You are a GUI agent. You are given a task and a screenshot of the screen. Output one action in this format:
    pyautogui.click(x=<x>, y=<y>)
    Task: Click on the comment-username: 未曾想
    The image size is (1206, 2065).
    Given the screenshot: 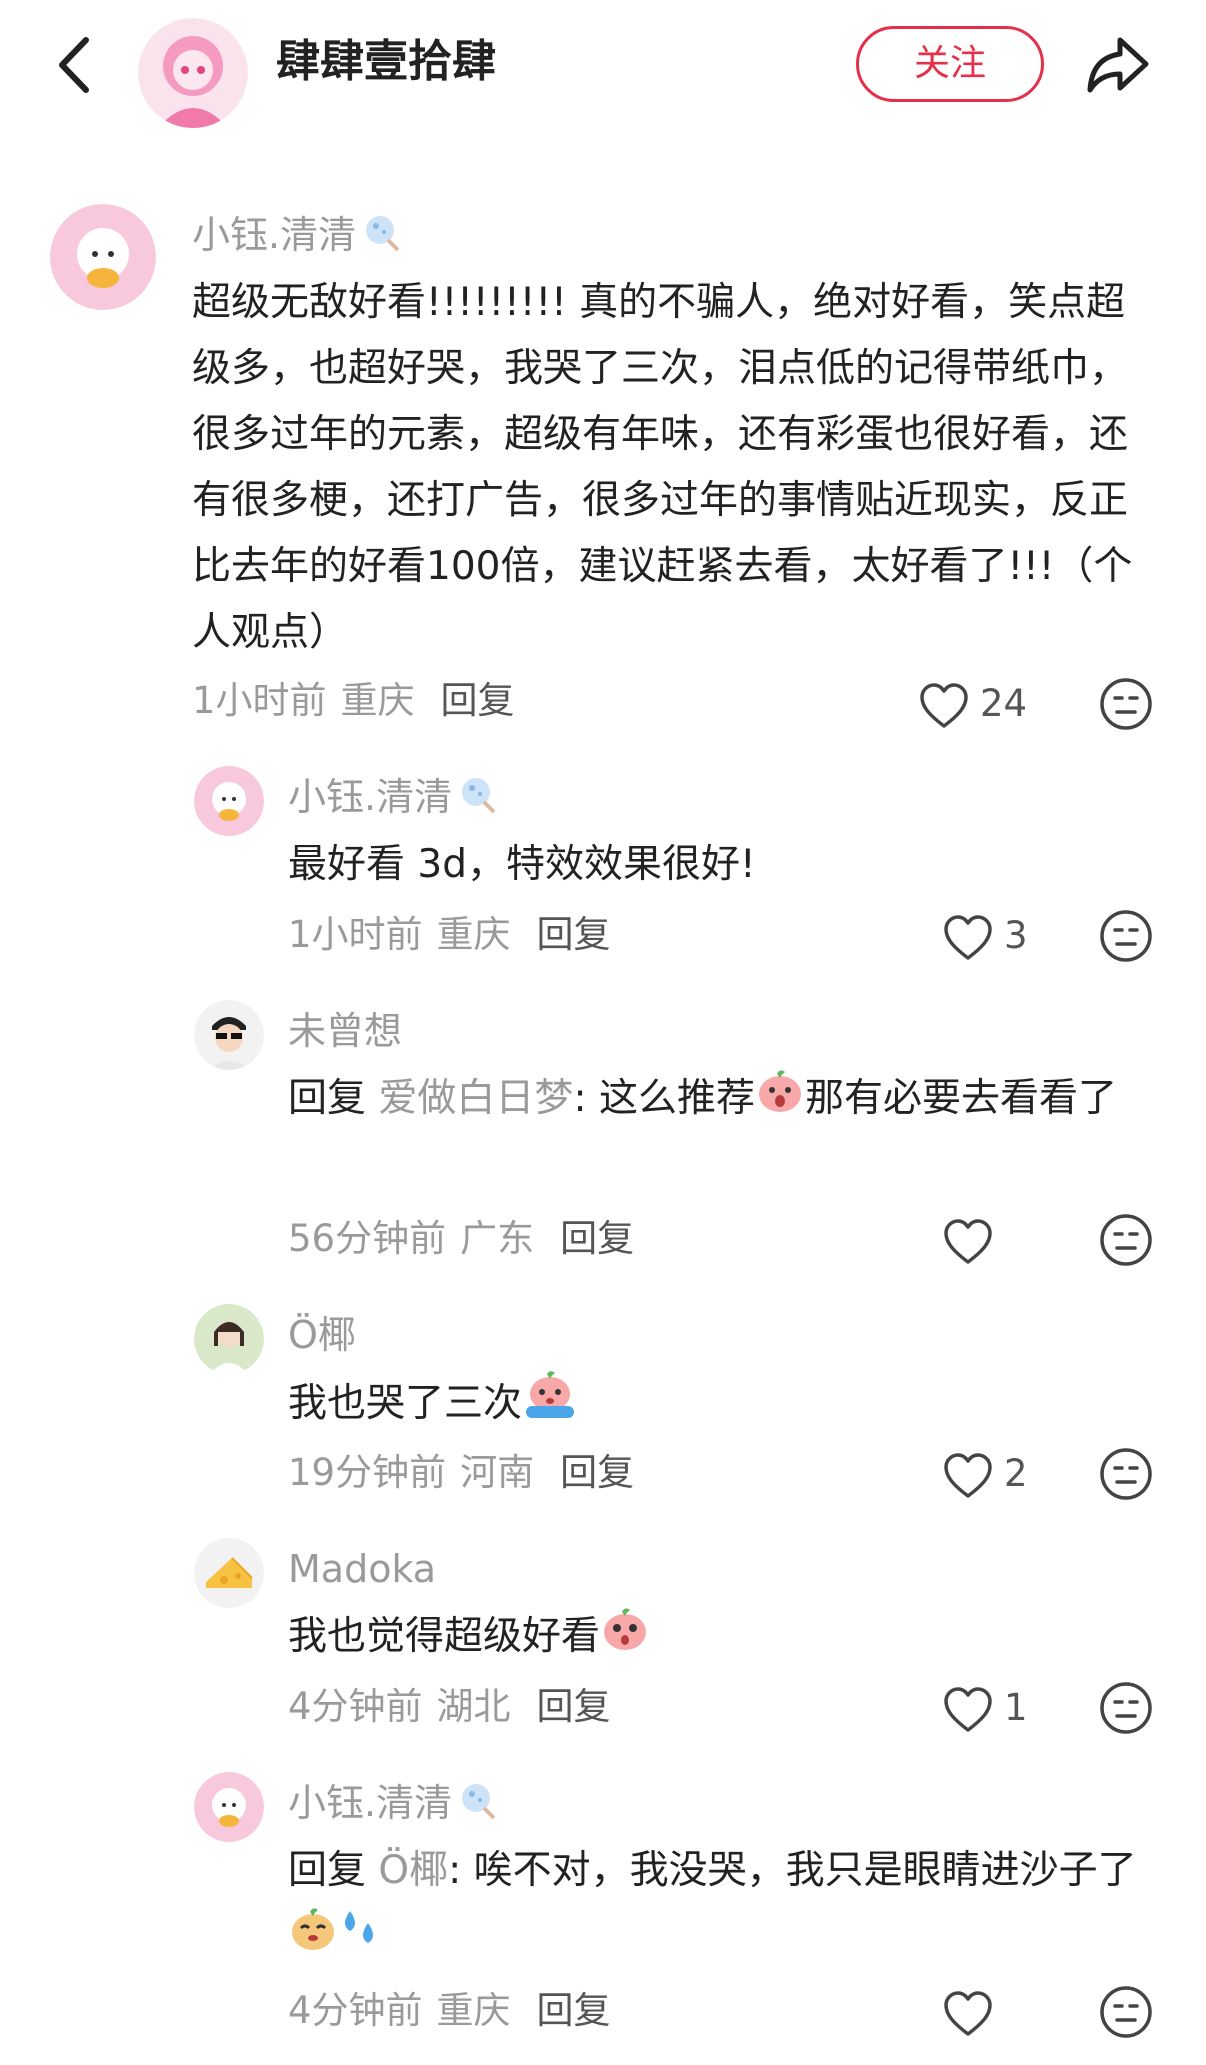 What is the action you would take?
    pyautogui.click(x=345, y=1031)
    